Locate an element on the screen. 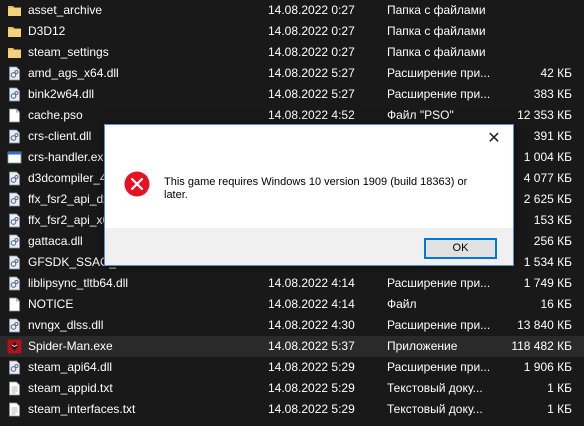 This screenshot has width=584, height=426. dialog-footer: OK is located at coordinates (309, 246).